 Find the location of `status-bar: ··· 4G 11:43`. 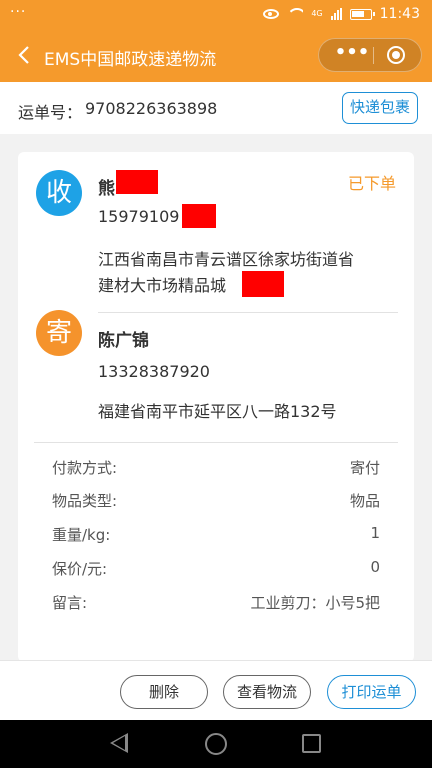

status-bar: ··· 4G 11:43 is located at coordinates (216, 15).